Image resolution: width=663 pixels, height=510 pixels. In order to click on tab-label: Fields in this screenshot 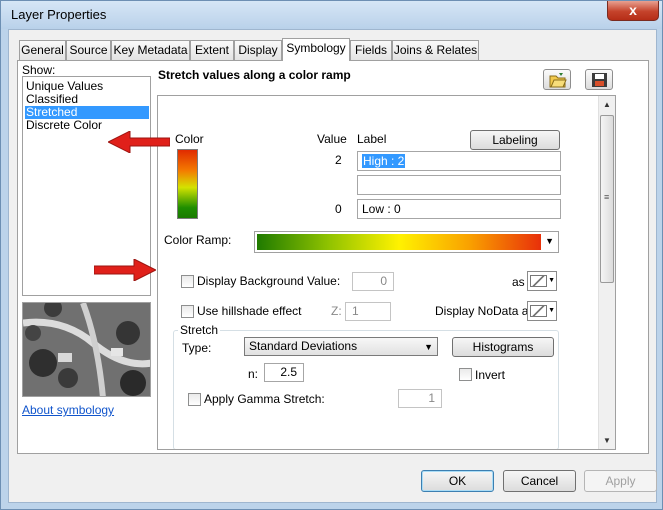, I will do `click(370, 50)`.